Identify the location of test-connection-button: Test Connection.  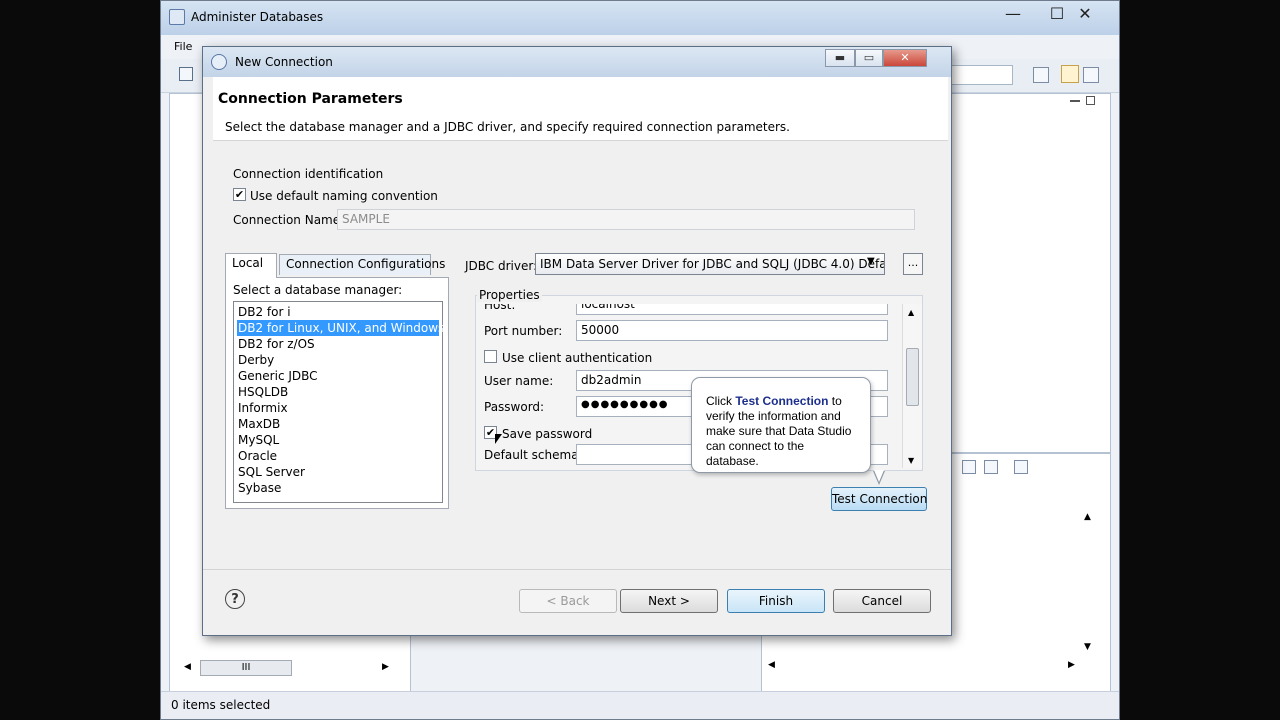
(879, 499).